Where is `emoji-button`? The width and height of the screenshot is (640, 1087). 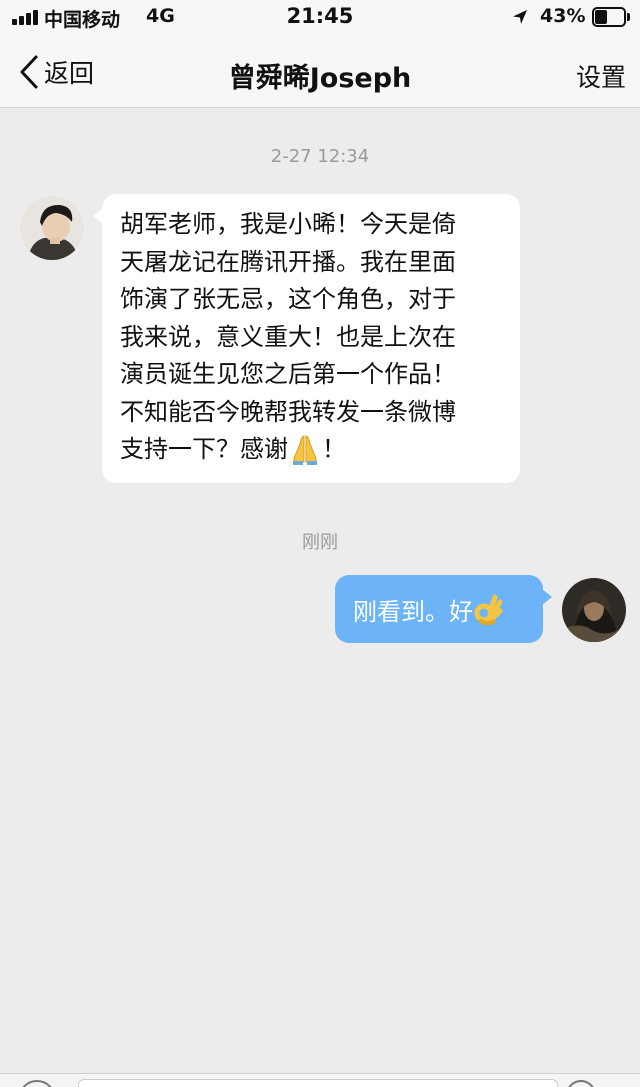
emoji-button is located at coordinates (581, 1083).